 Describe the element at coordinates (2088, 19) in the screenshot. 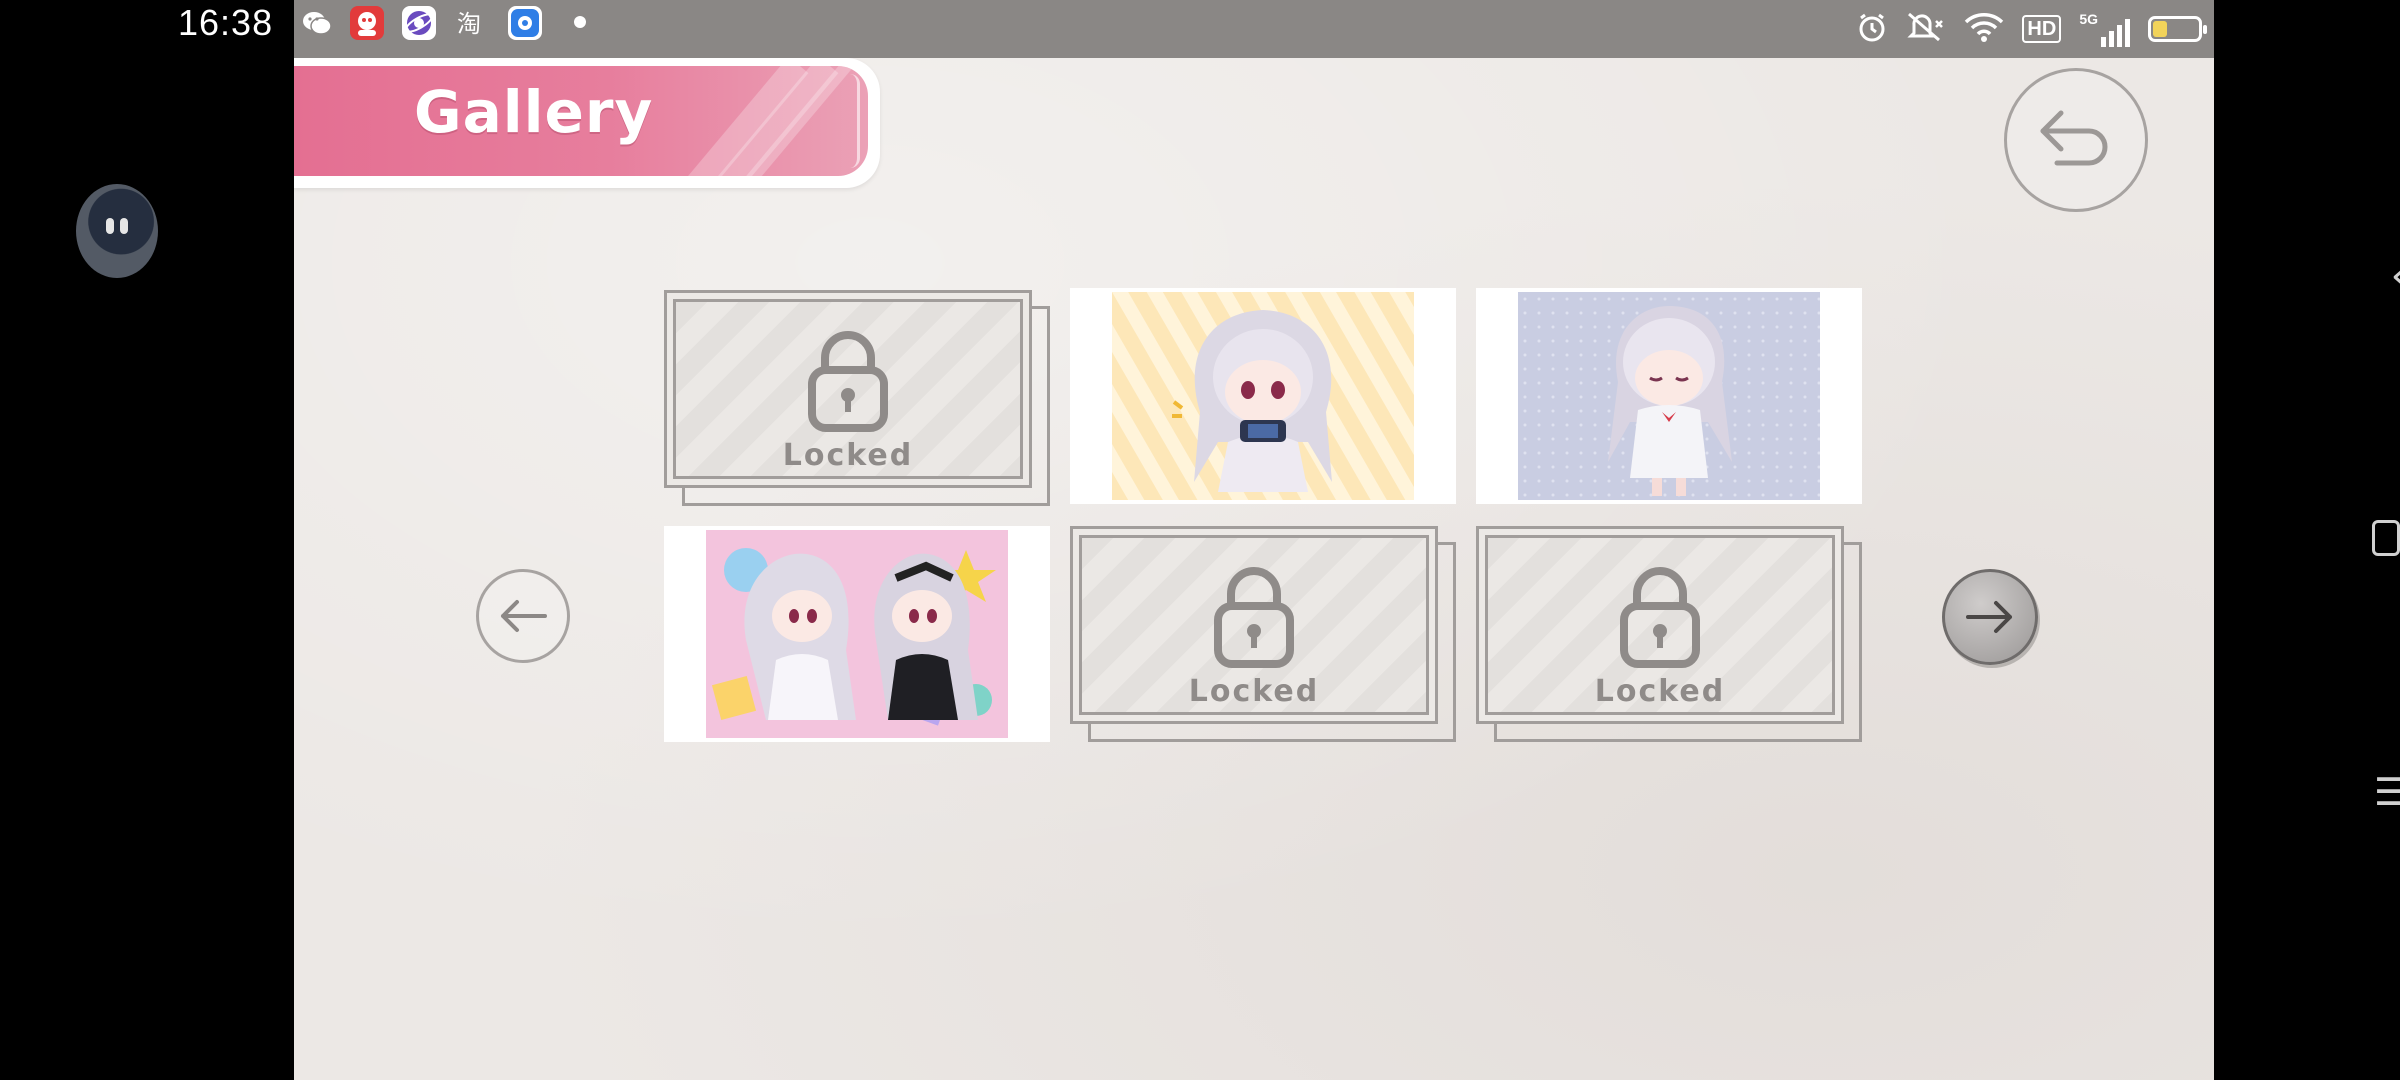

I see `network-label: 5G` at that location.